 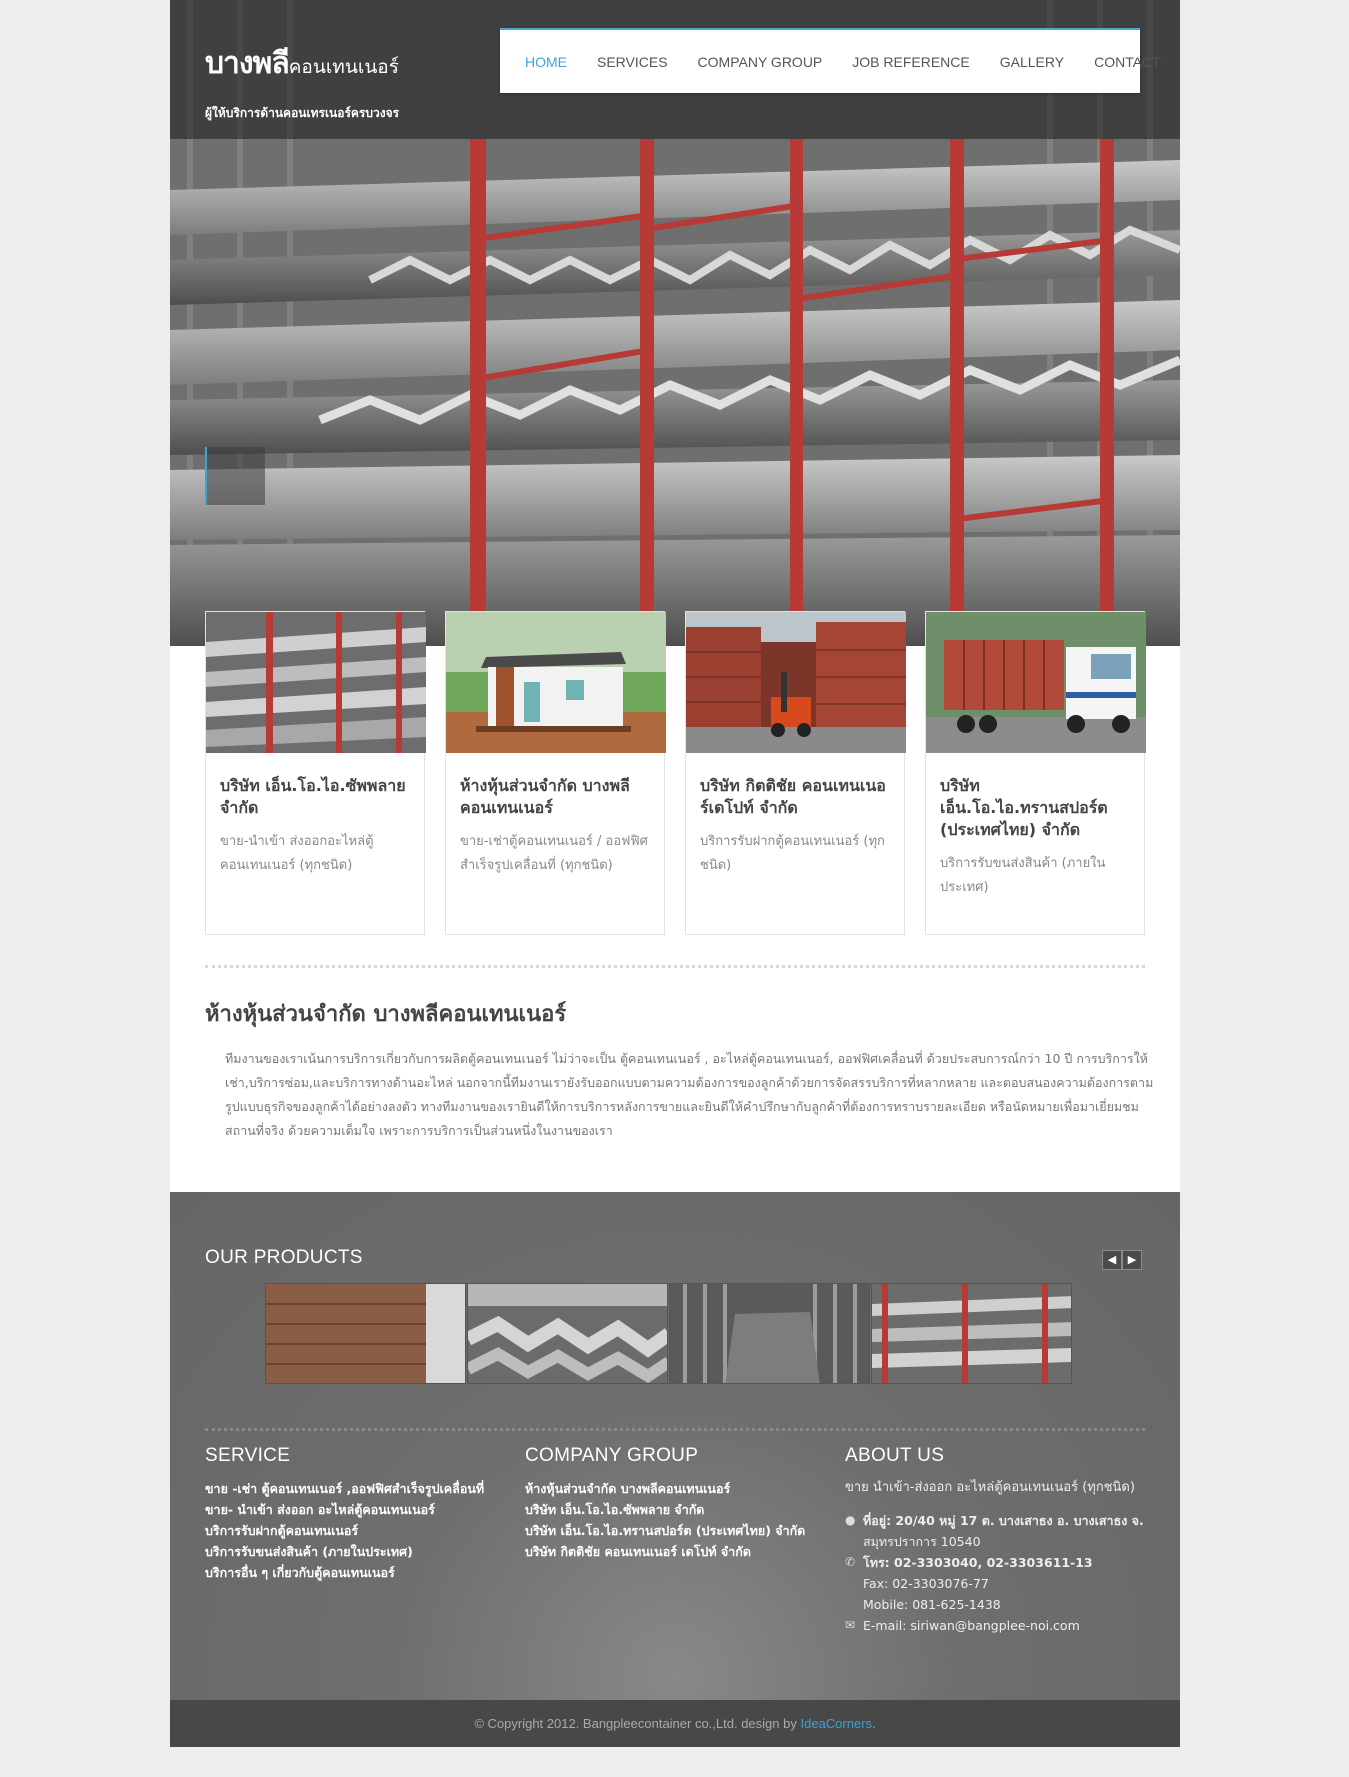 I want to click on card-desc: บริการรับฝากตู้คอนเทนเนอร์ (ทุกชนิด), so click(x=792, y=853).